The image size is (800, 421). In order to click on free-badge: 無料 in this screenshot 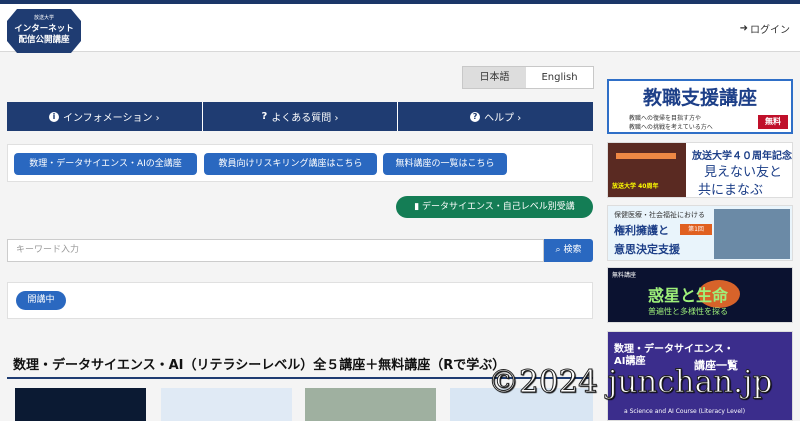, I will do `click(773, 122)`.